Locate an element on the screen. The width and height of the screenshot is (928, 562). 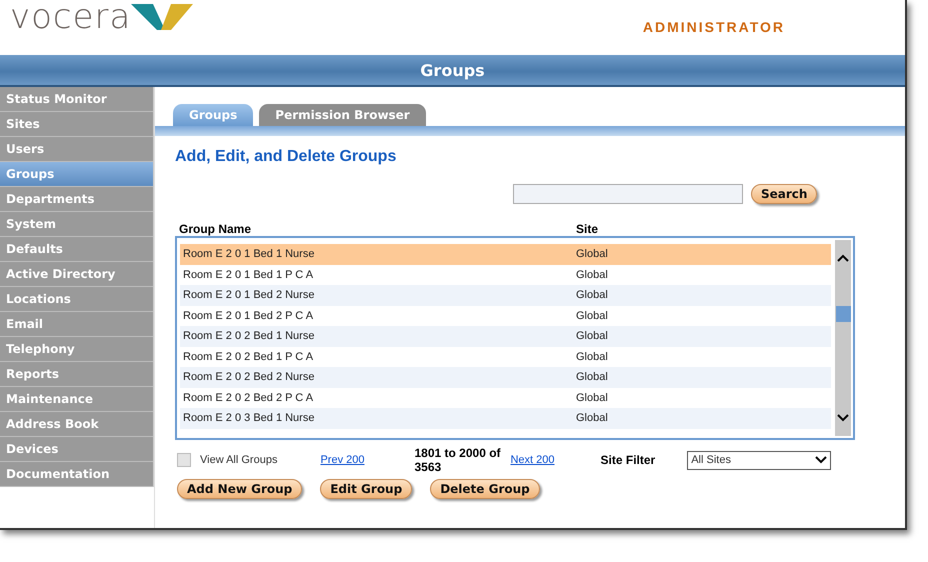
table-cell-text: Room E 2 0 3 Bed 1 Nurse is located at coordinates (249, 418).